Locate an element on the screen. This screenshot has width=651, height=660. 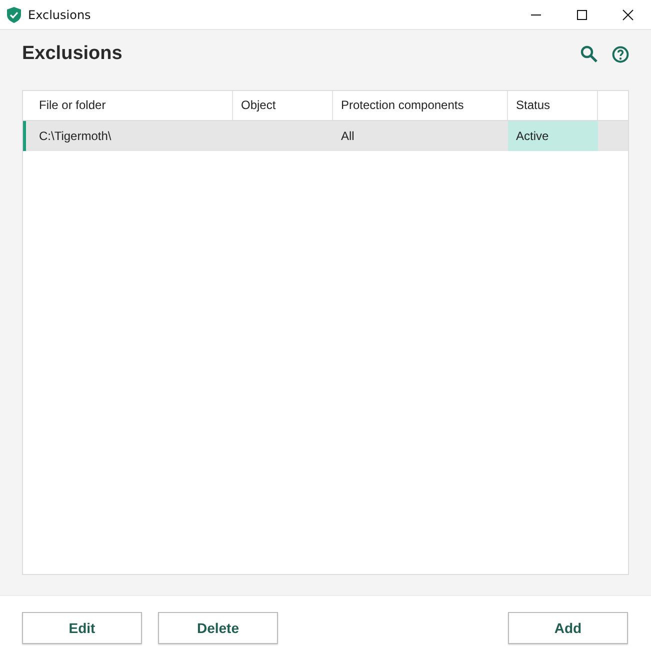
help-icon is located at coordinates (620, 54).